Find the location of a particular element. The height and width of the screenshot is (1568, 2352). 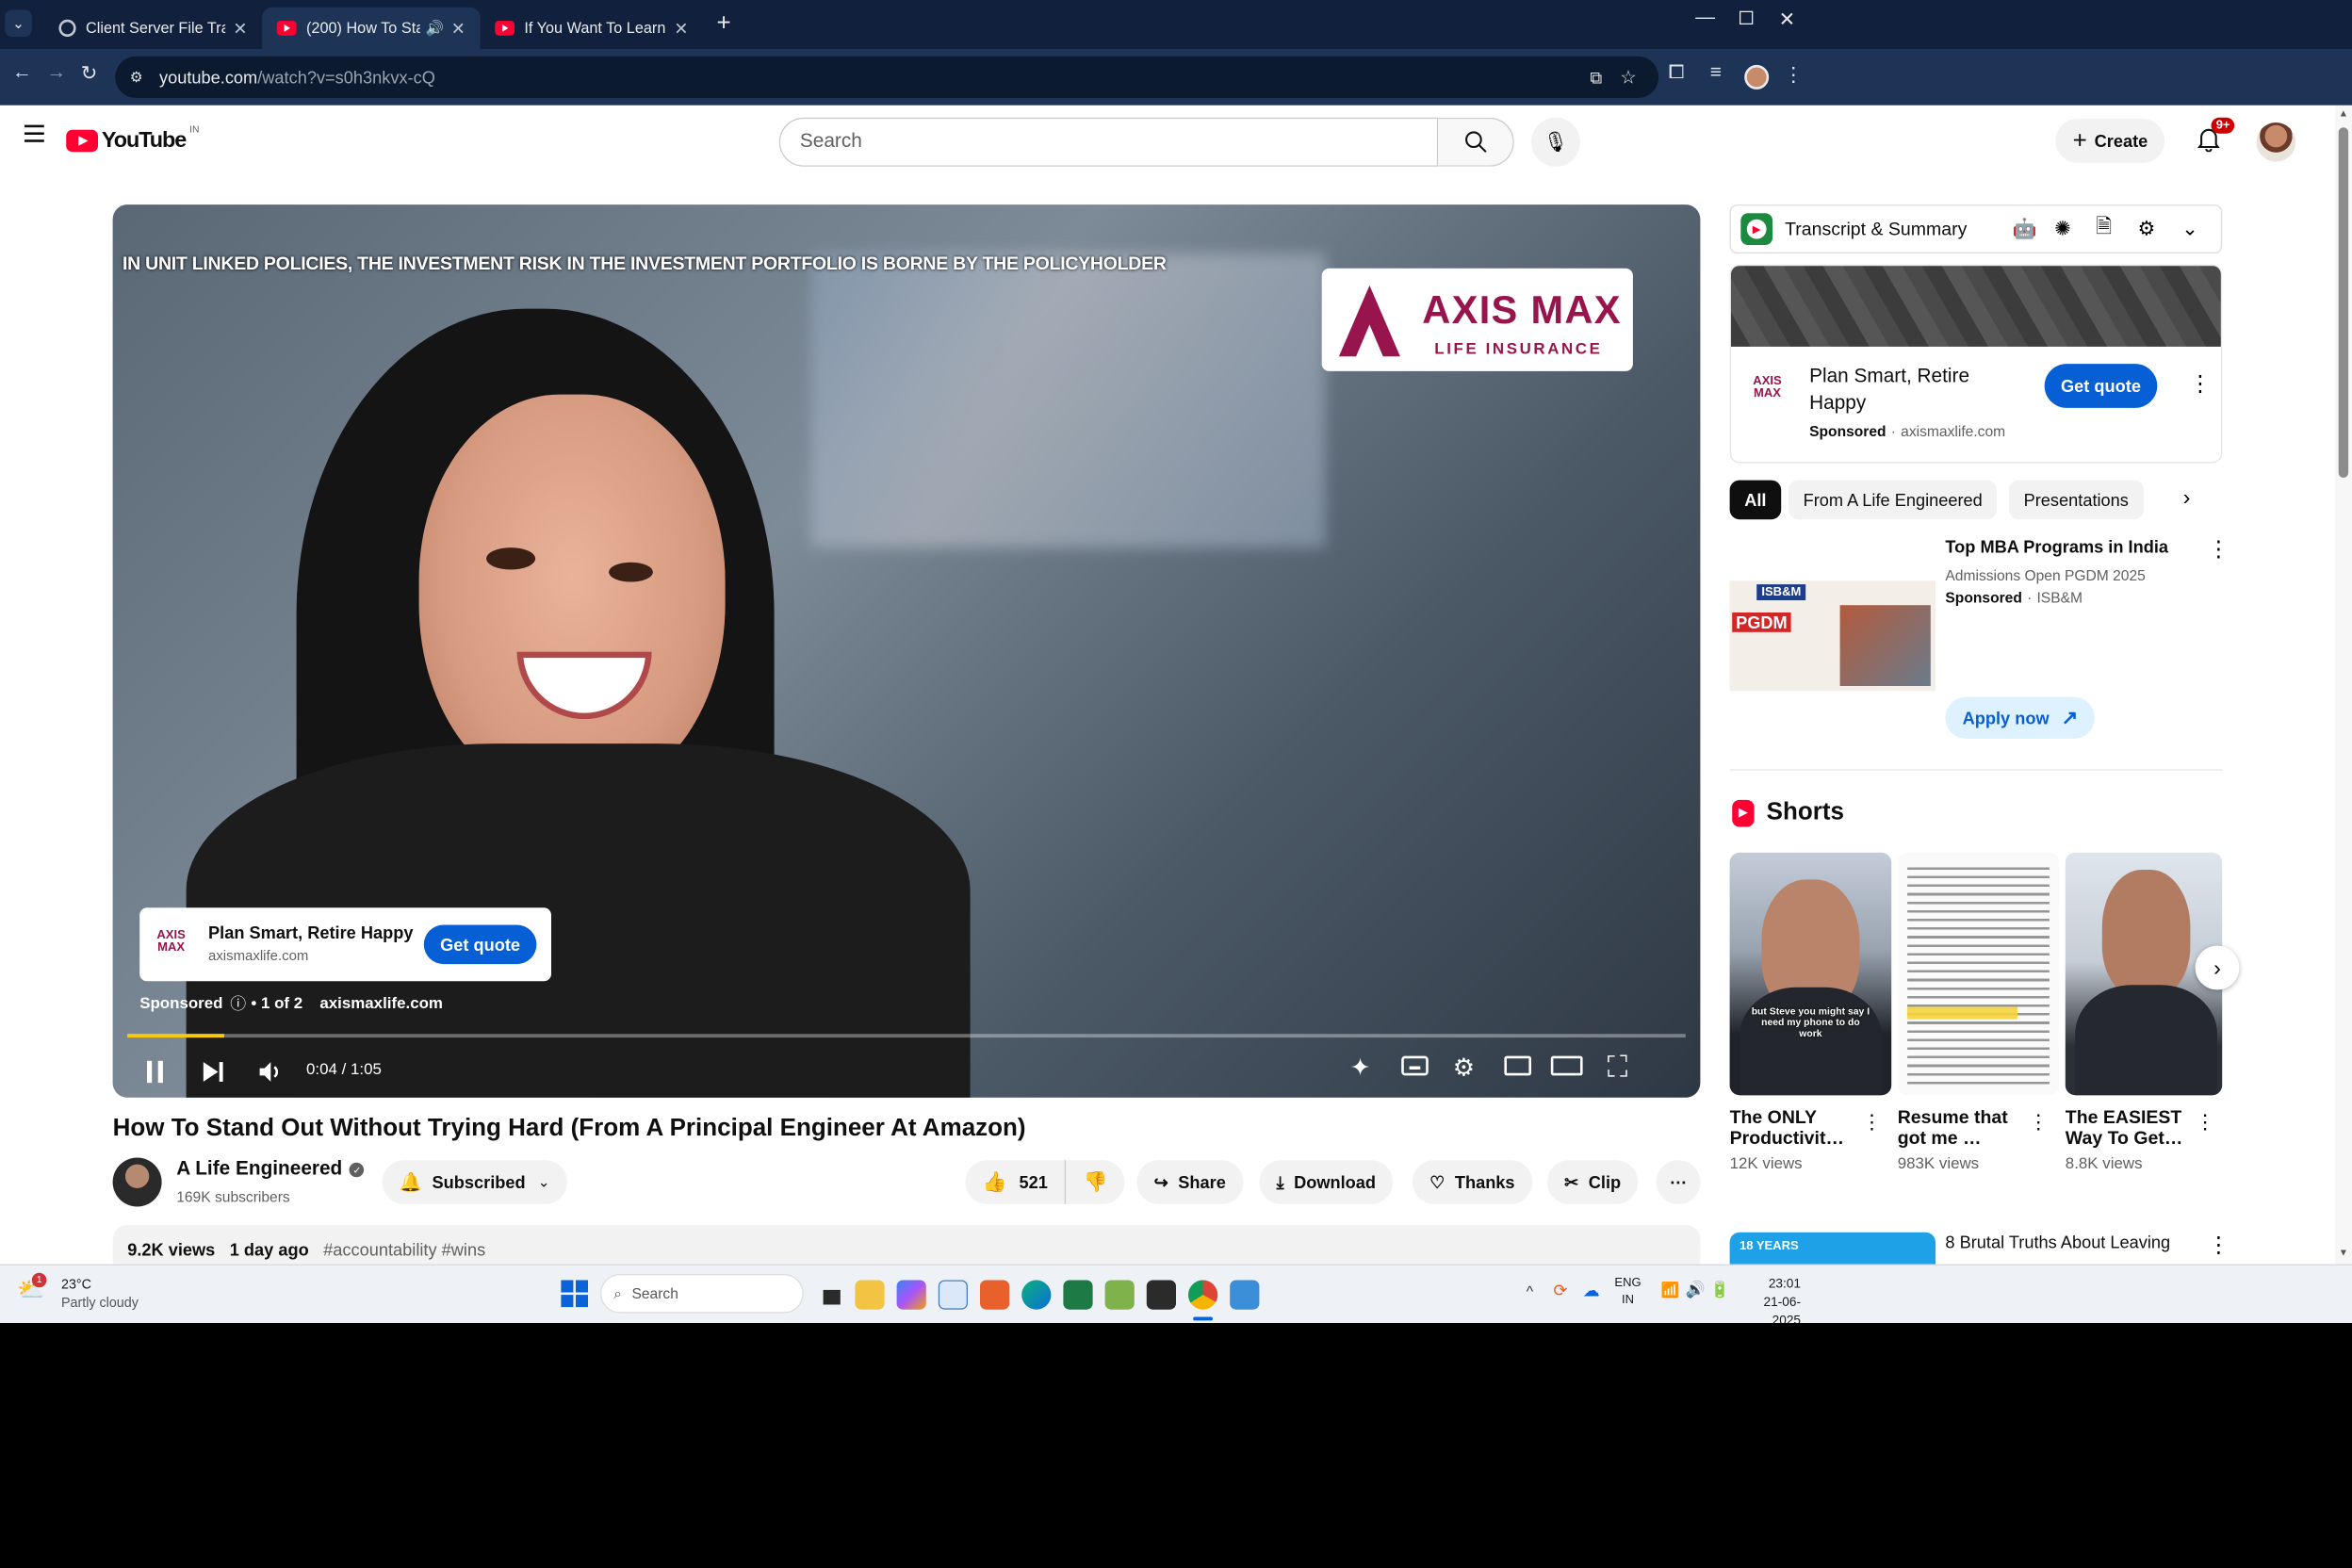

next-button is located at coordinates (213, 1076).